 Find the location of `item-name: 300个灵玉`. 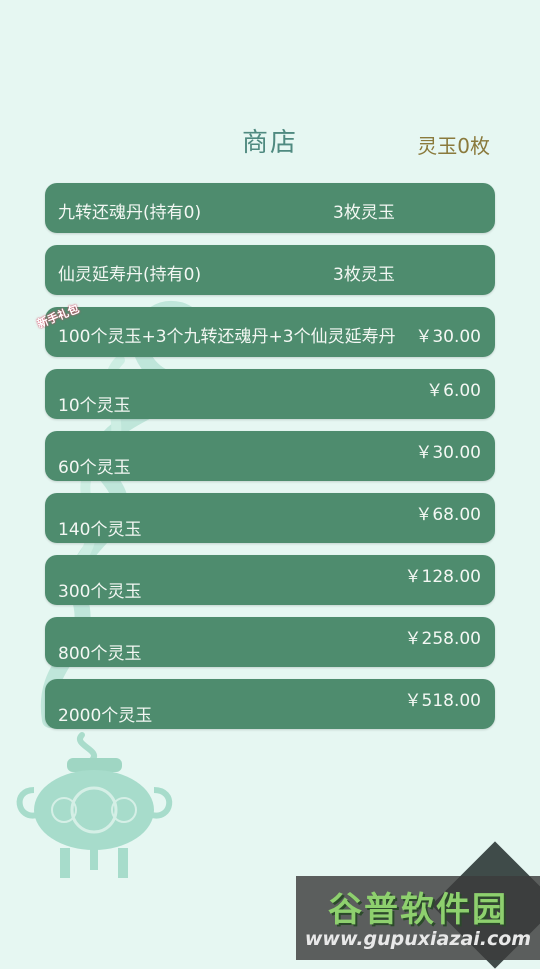

item-name: 300个灵玉 is located at coordinates (100, 592).